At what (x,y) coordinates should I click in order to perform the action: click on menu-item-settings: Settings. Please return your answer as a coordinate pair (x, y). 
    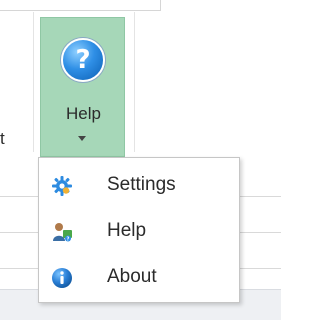
    Looking at the image, I should click on (139, 186).